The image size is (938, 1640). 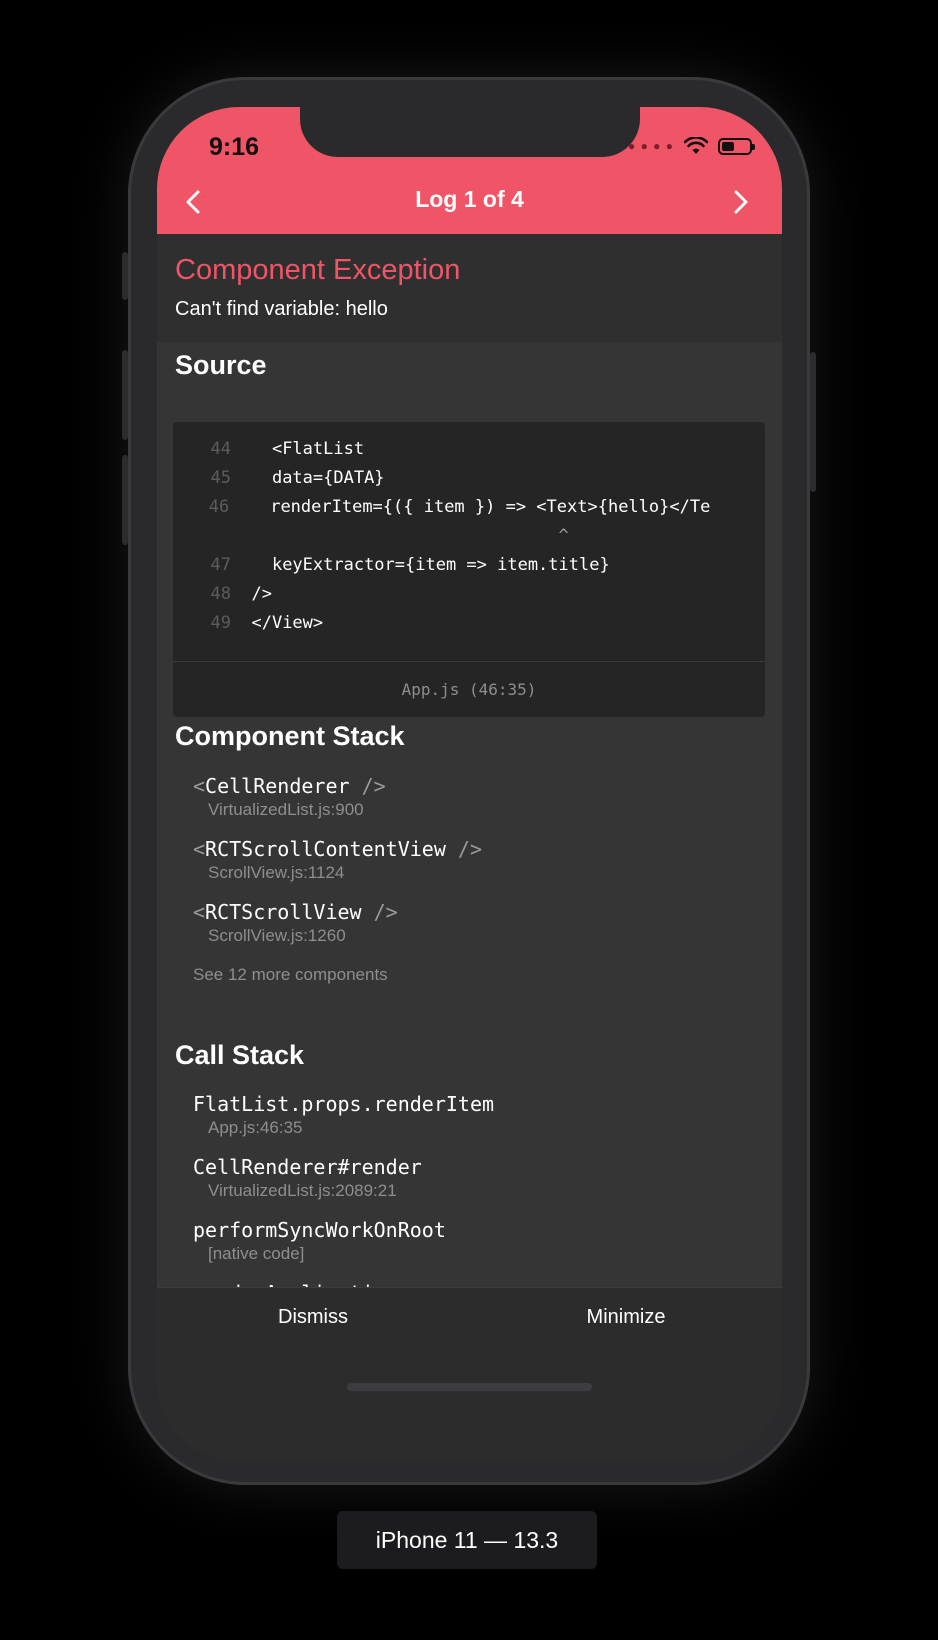 I want to click on component-location: ScrollView.js:1260, so click(x=277, y=935).